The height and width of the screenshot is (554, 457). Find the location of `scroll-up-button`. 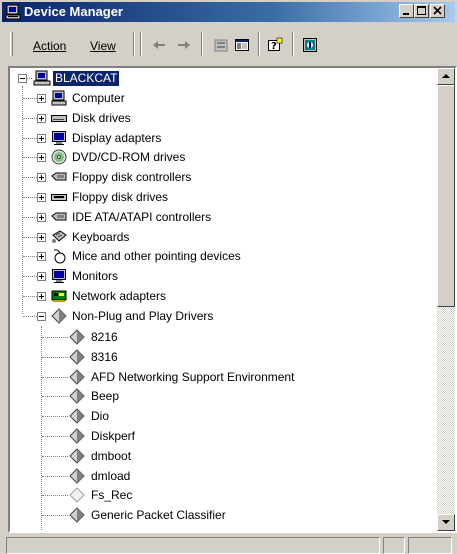

scroll-up-button is located at coordinates (446, 76).